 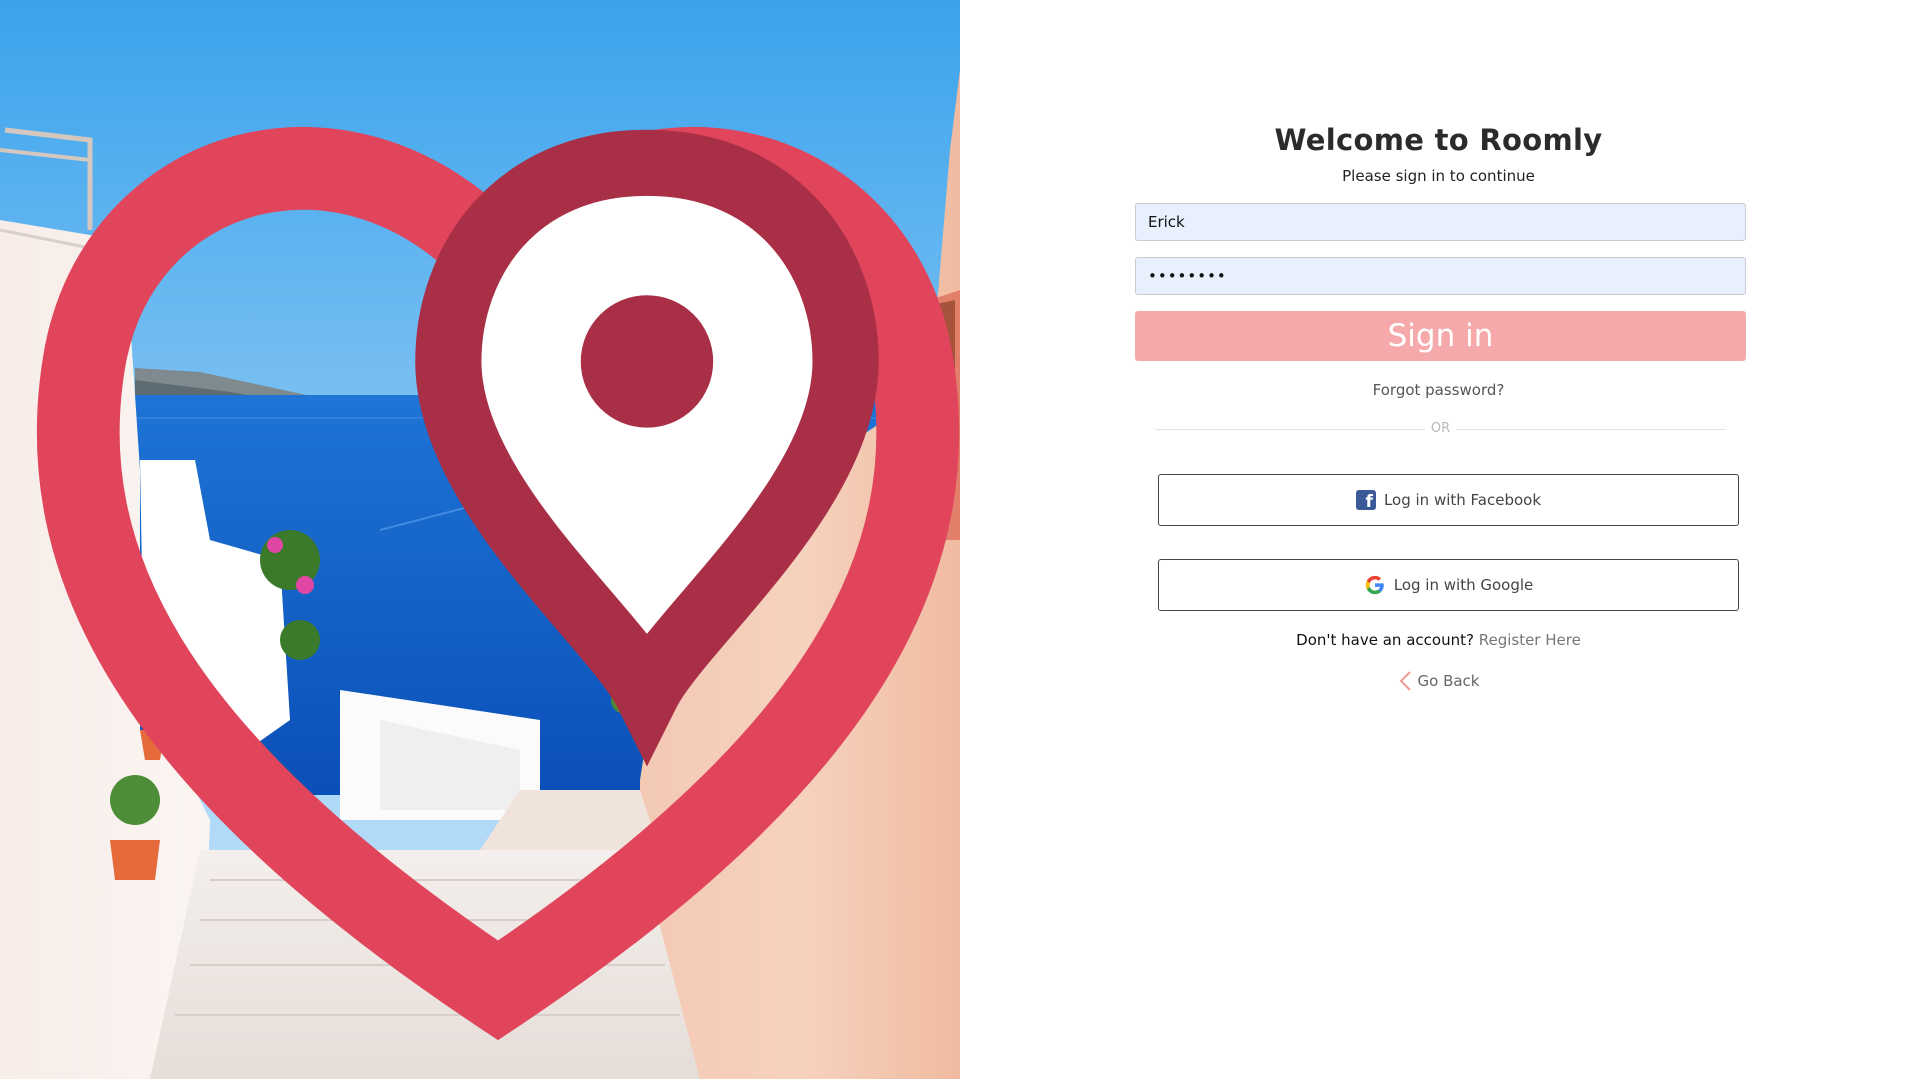 What do you see at coordinates (1440, 430) in the screenshot?
I see `or-divider: OR` at bounding box center [1440, 430].